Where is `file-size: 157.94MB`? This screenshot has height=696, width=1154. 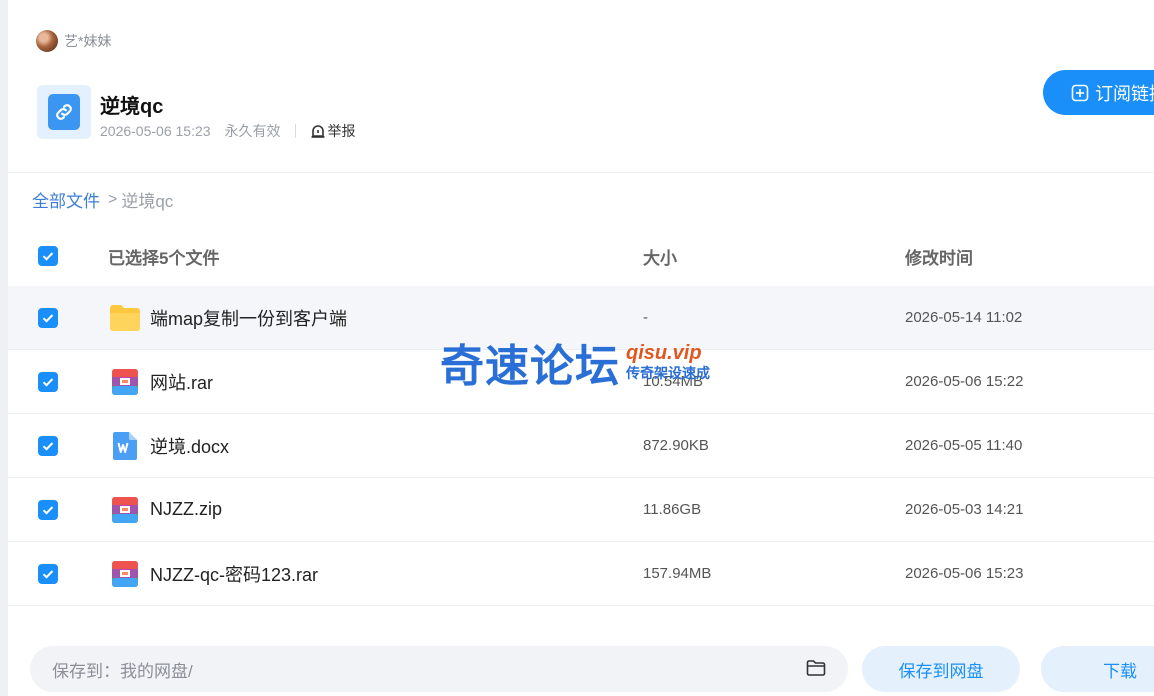 file-size: 157.94MB is located at coordinates (677, 573).